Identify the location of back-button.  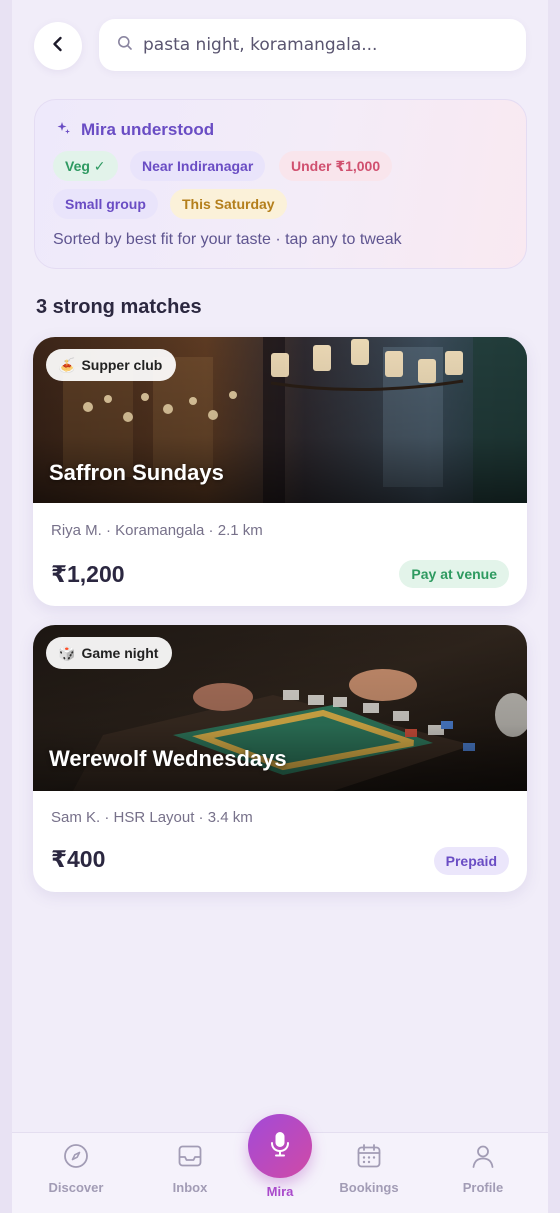
(58, 46).